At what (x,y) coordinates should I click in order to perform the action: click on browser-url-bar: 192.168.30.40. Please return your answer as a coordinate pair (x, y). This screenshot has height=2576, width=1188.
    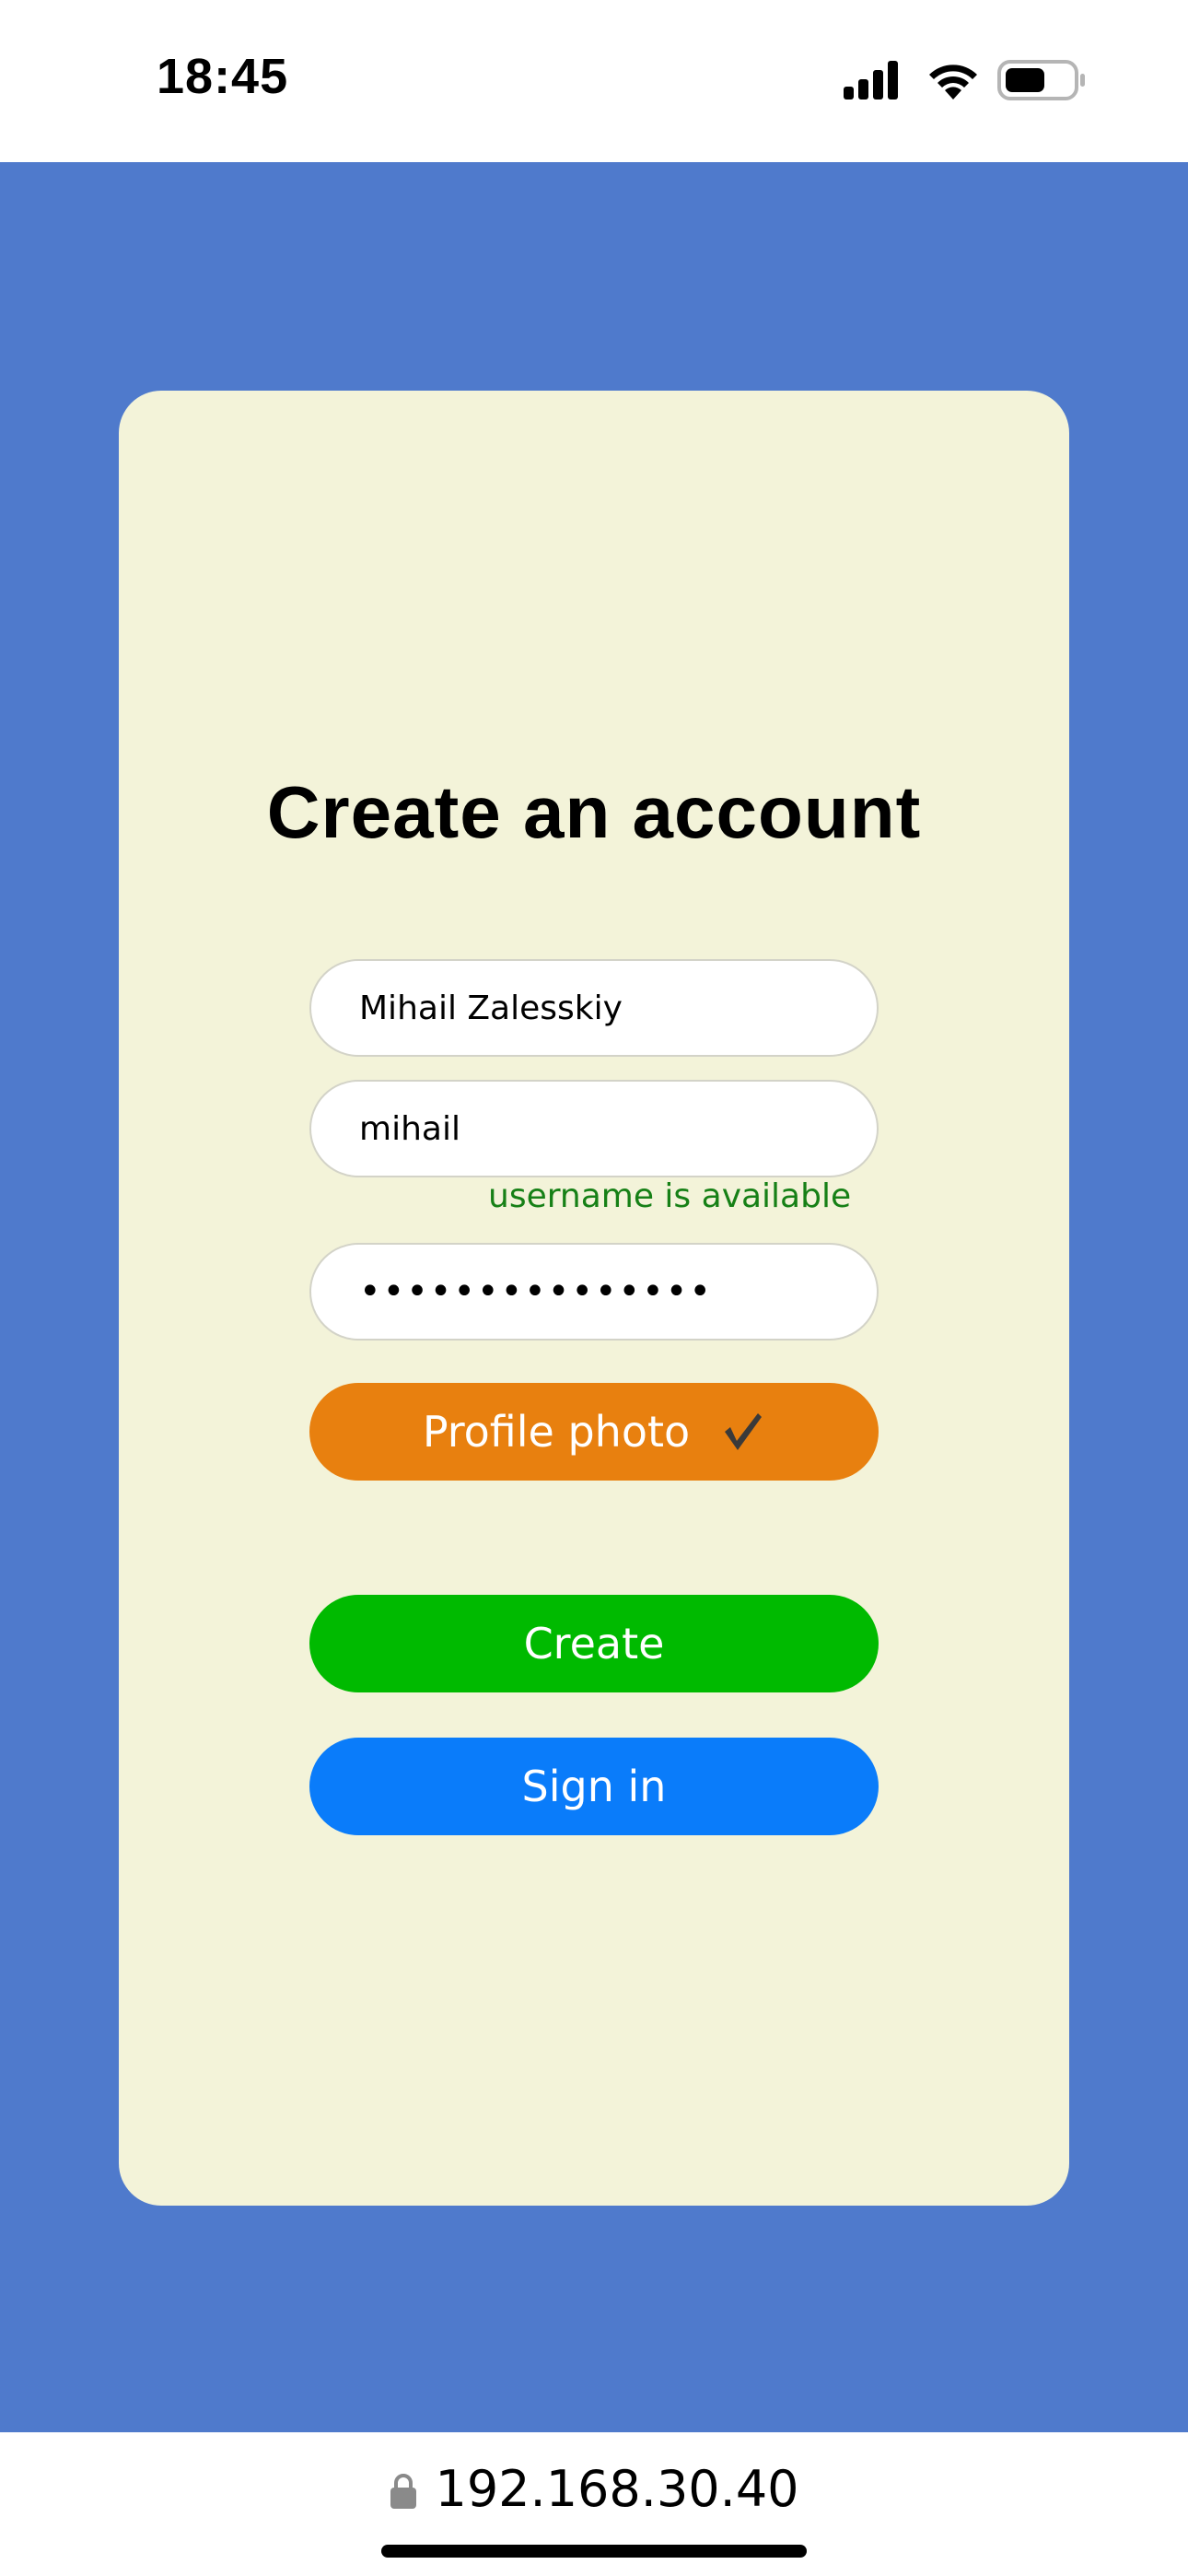
    Looking at the image, I should click on (594, 2504).